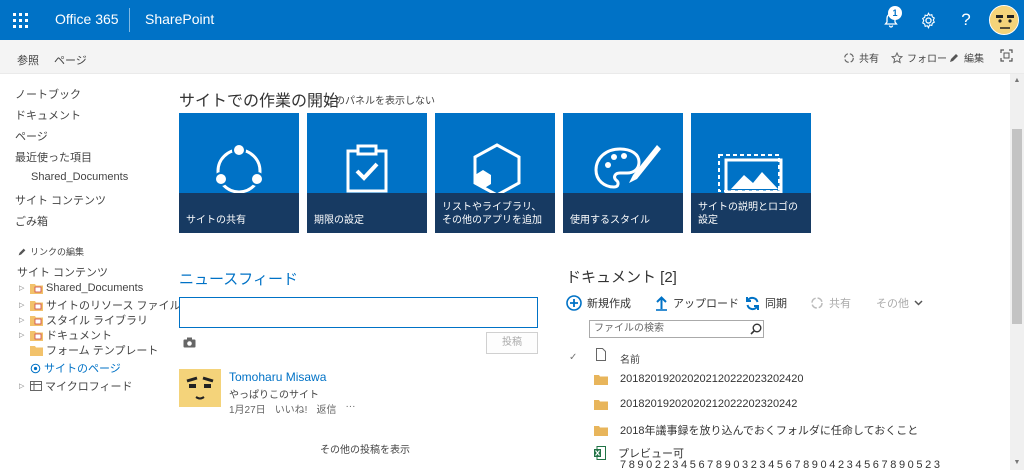 The image size is (1024, 470). I want to click on document-name: 20182019202020212022202320242, so click(708, 404).